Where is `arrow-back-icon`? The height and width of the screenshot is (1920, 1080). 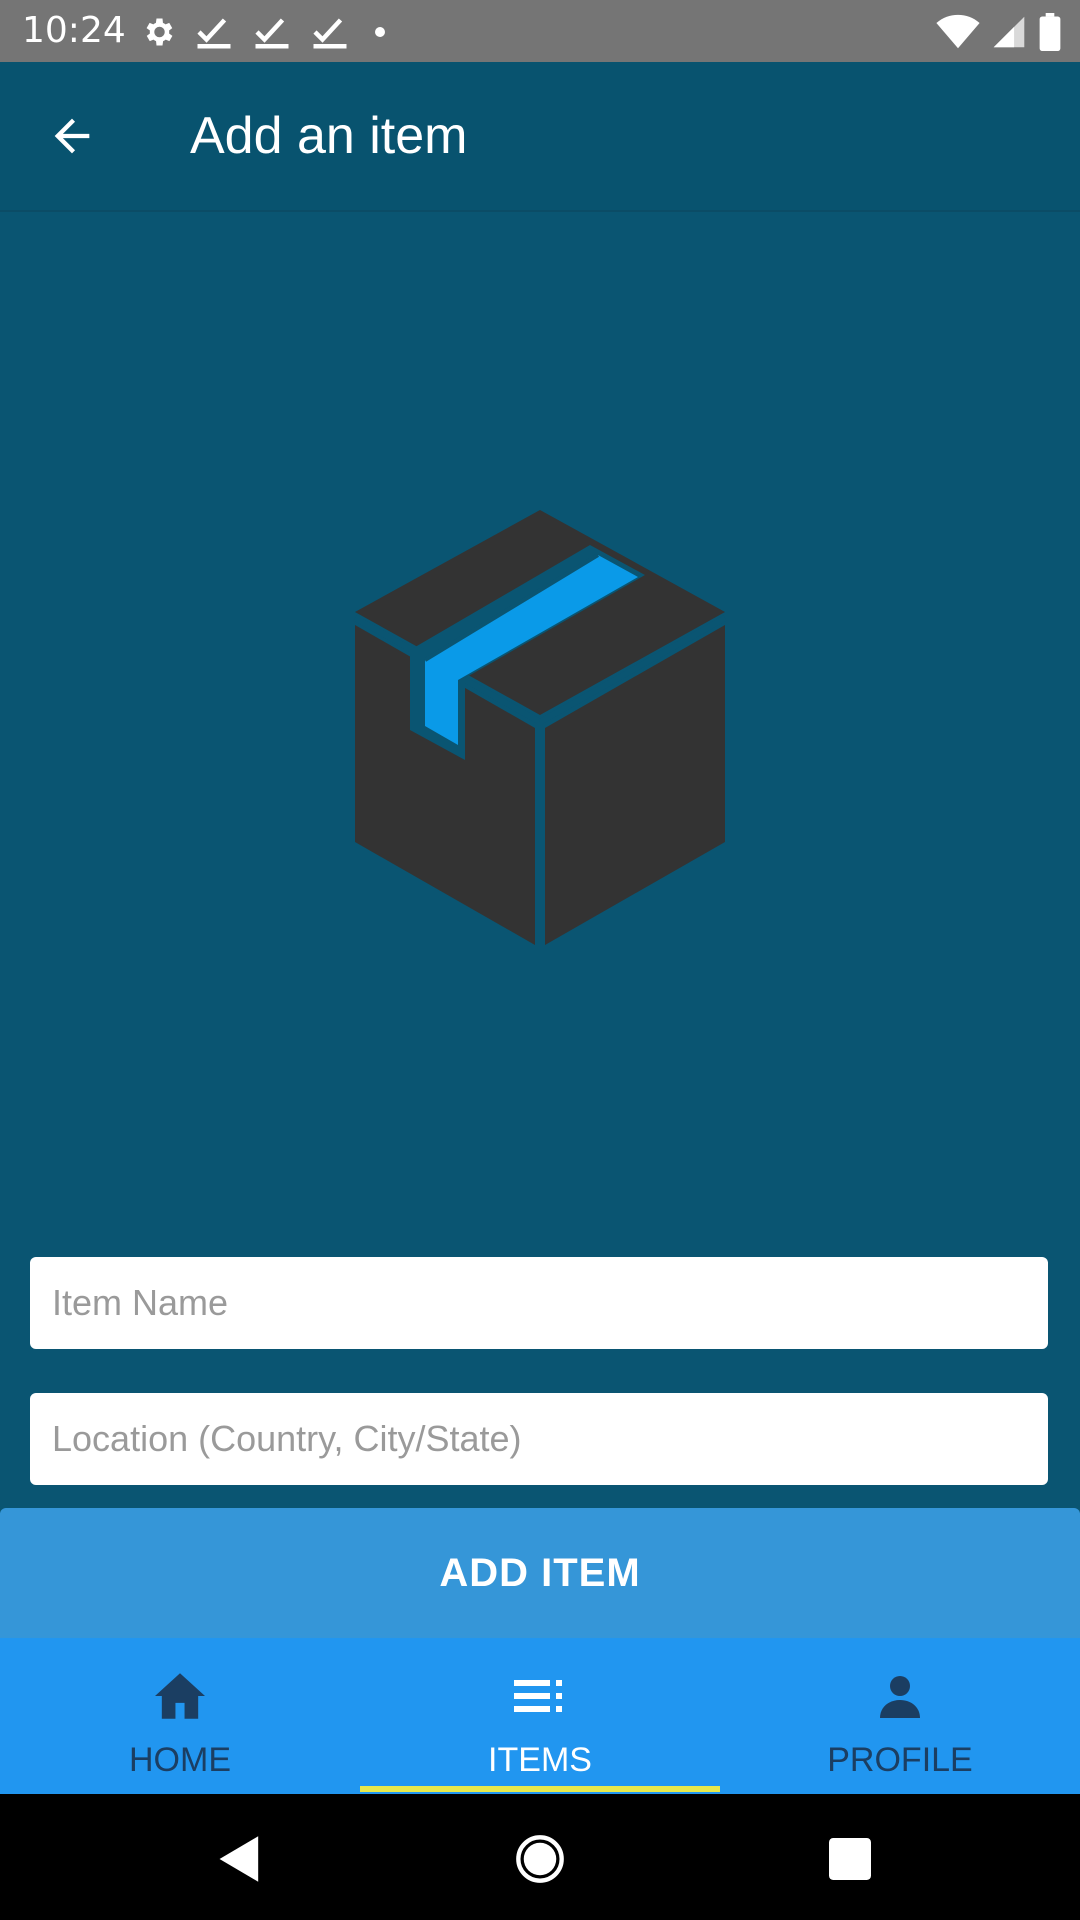
arrow-back-icon is located at coordinates (72, 136).